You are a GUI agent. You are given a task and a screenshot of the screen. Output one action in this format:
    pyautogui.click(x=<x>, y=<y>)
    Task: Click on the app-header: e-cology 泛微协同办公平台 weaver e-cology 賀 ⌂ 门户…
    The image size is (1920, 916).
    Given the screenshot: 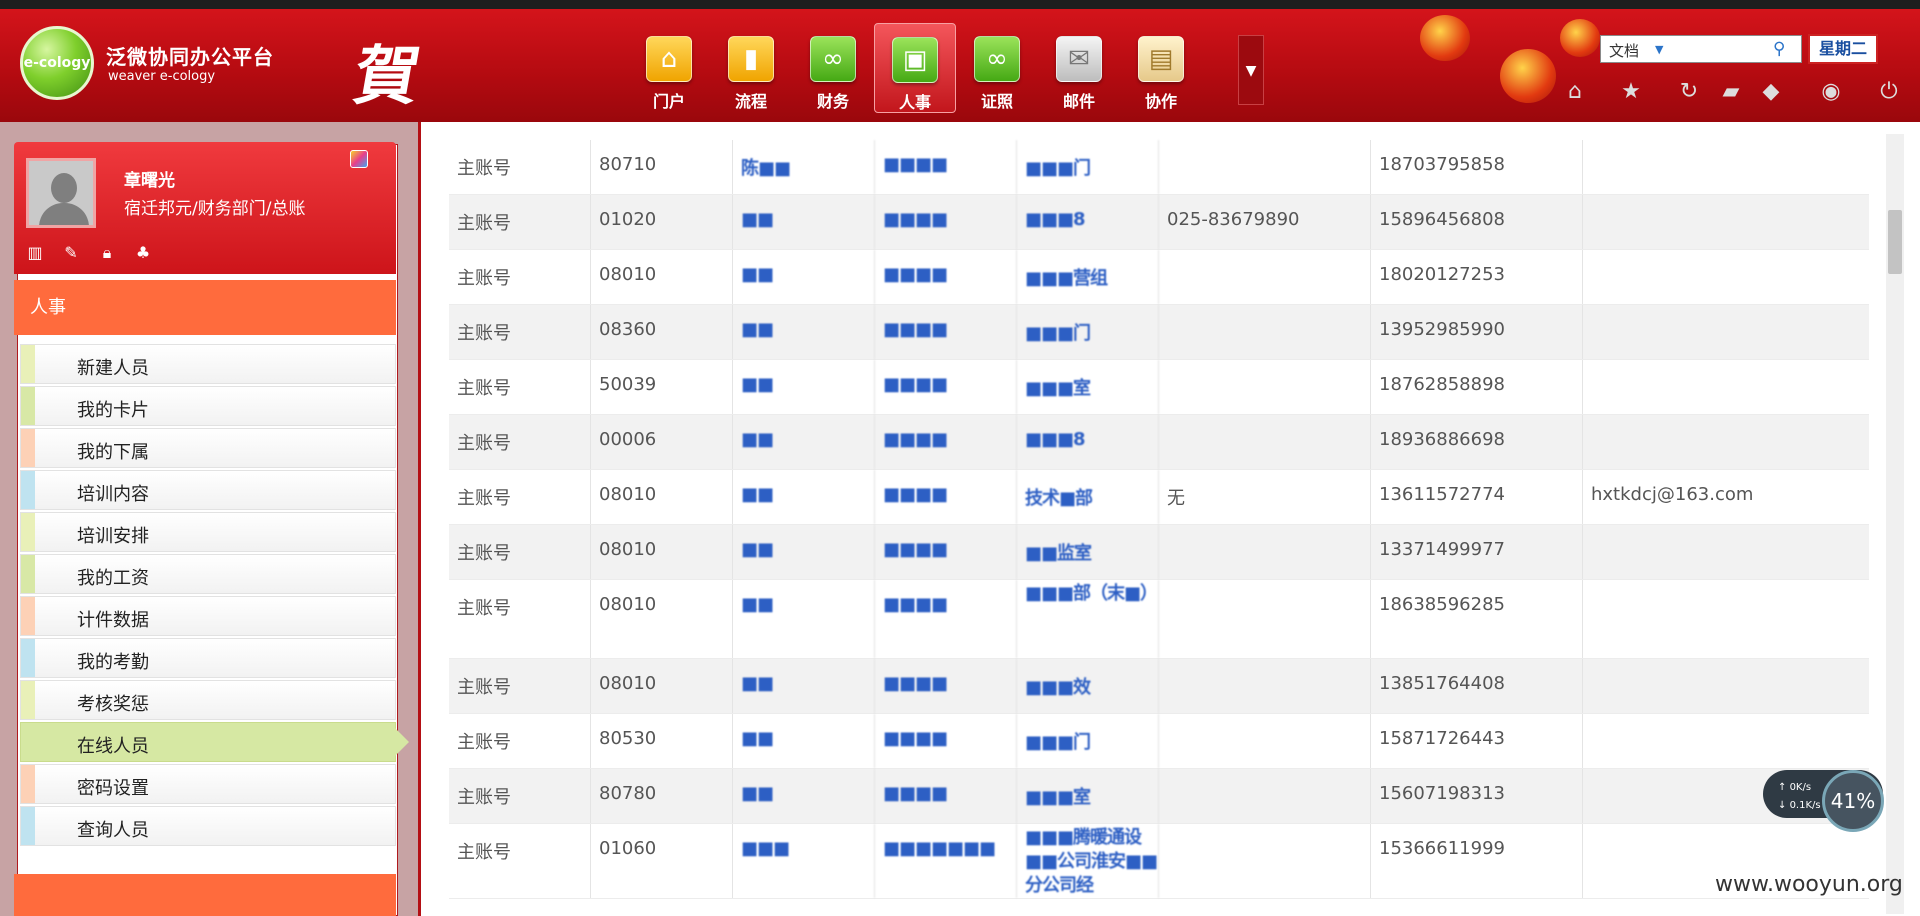 What is the action you would take?
    pyautogui.click(x=960, y=65)
    